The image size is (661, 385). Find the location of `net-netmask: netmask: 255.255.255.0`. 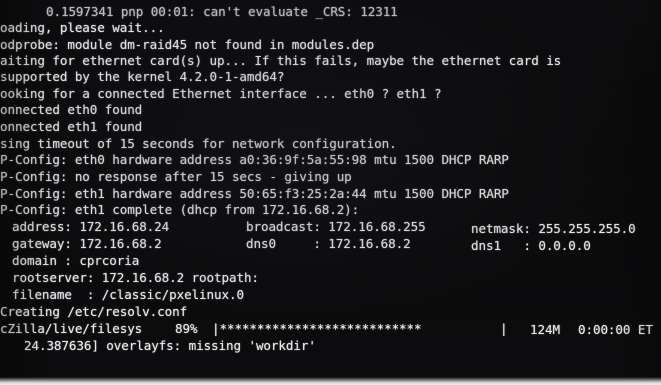

net-netmask: netmask: 255.255.255.0 is located at coordinates (553, 228).